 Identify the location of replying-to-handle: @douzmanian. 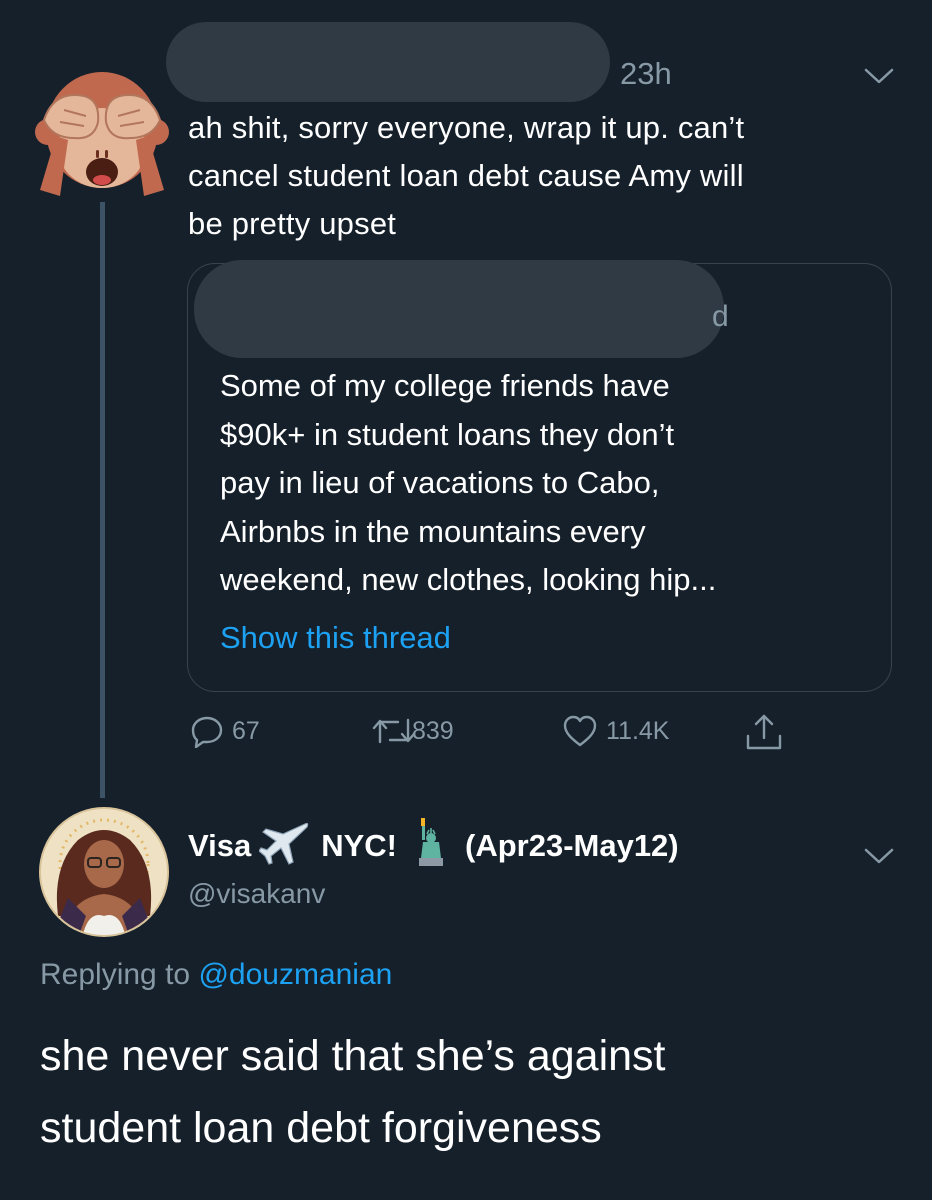
(295, 974).